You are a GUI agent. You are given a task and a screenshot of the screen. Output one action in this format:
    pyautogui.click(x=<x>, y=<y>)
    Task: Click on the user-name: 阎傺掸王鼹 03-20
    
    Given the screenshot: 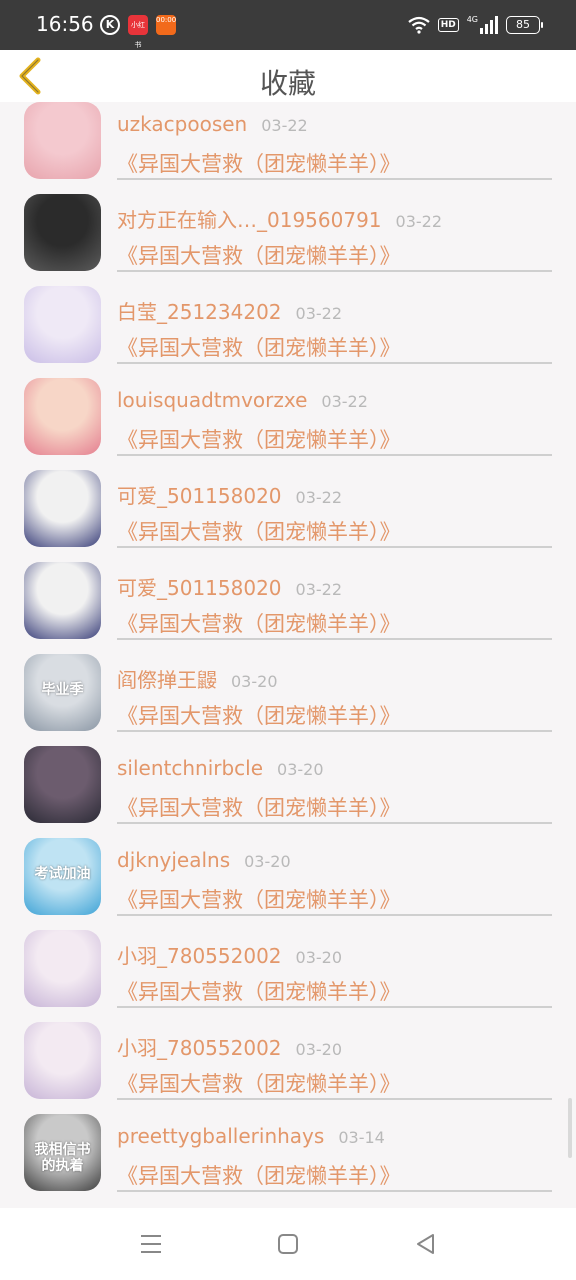 What is the action you would take?
    pyautogui.click(x=197, y=678)
    